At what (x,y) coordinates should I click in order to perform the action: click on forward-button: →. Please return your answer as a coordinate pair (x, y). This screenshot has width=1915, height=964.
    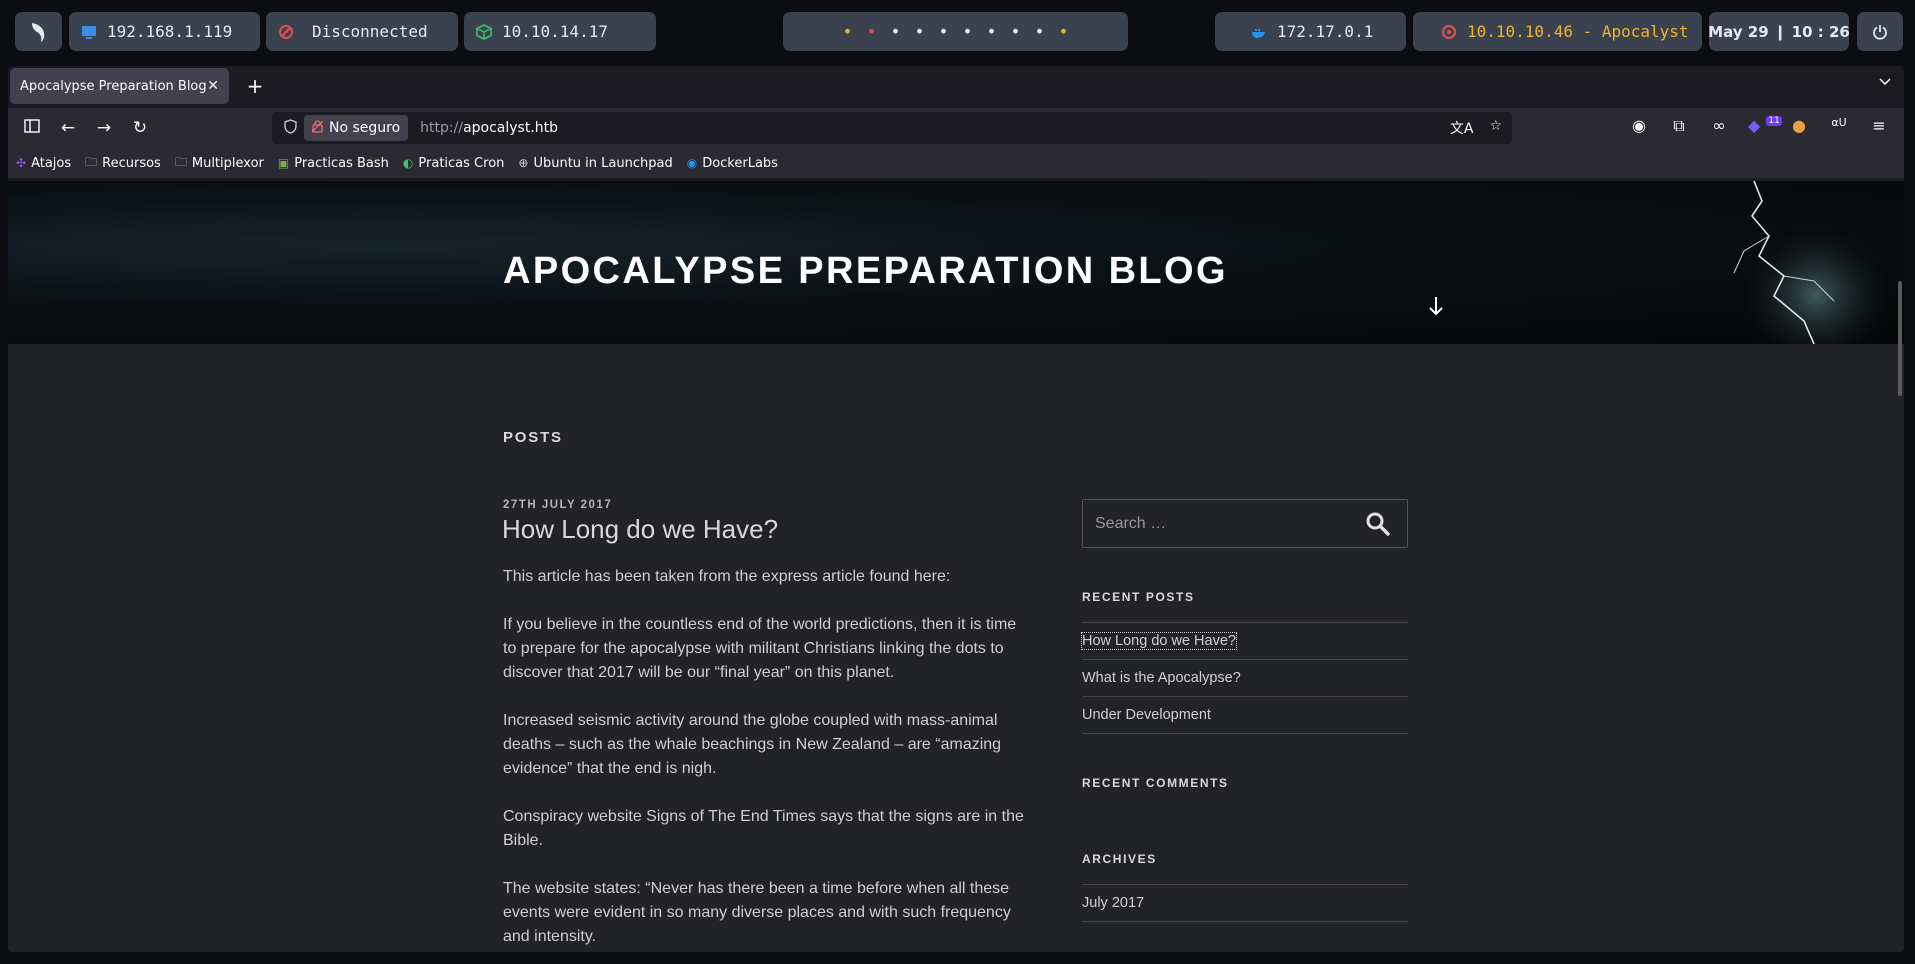
    Looking at the image, I should click on (104, 128).